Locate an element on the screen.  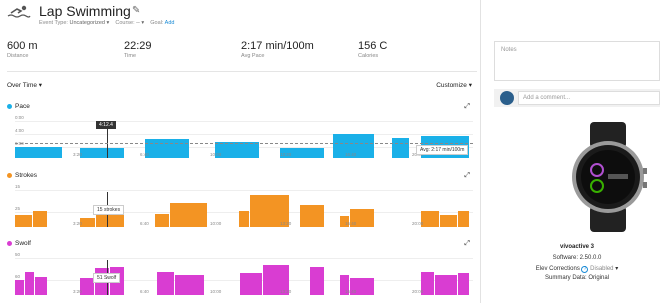
stat-label: Time is located at coordinates (130, 56).